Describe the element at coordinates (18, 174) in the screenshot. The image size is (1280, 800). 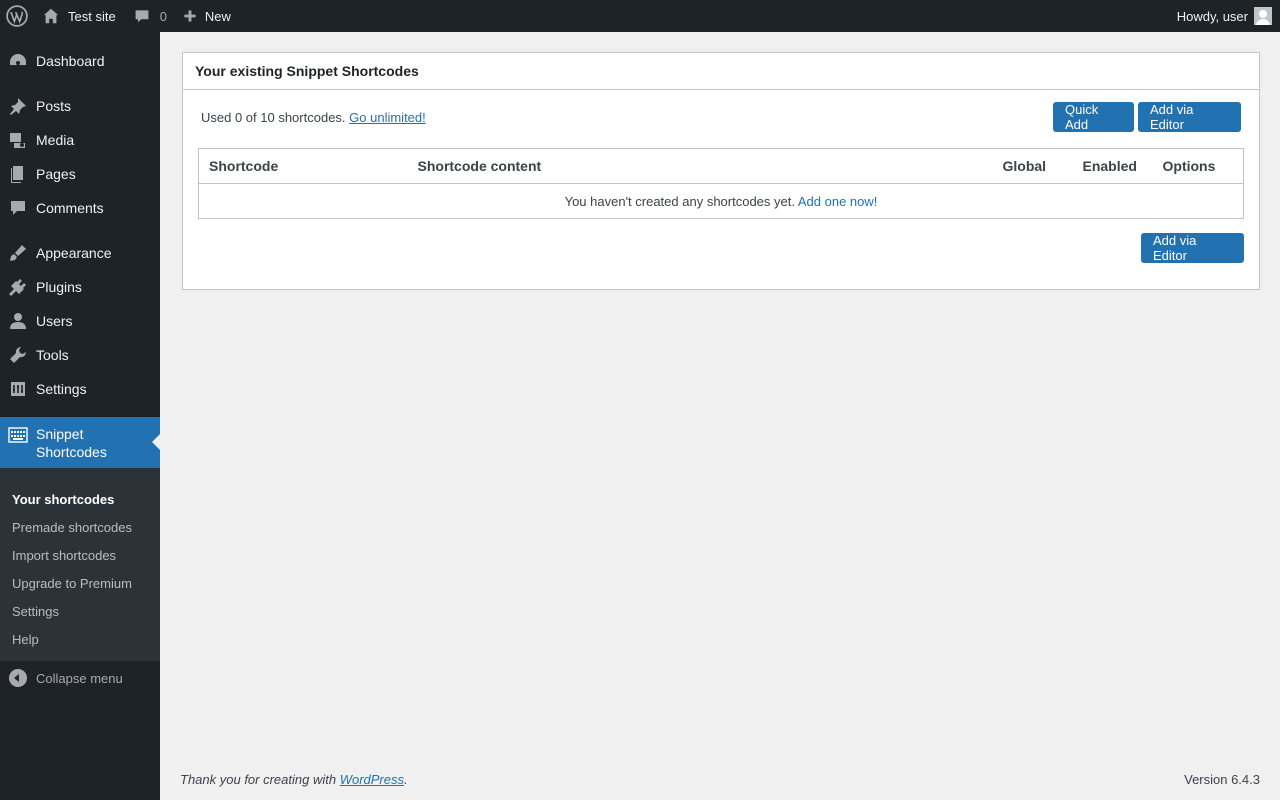
I see `pages-icon` at that location.